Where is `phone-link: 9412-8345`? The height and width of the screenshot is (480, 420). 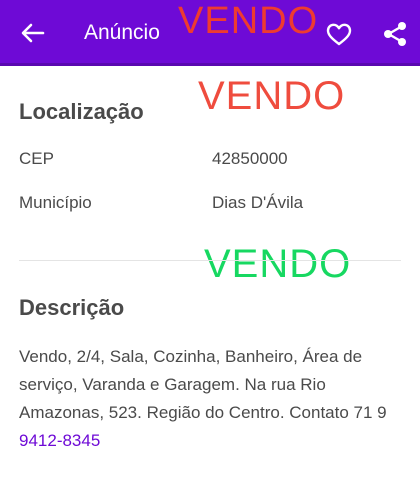 phone-link: 9412-8345 is located at coordinates (59, 440).